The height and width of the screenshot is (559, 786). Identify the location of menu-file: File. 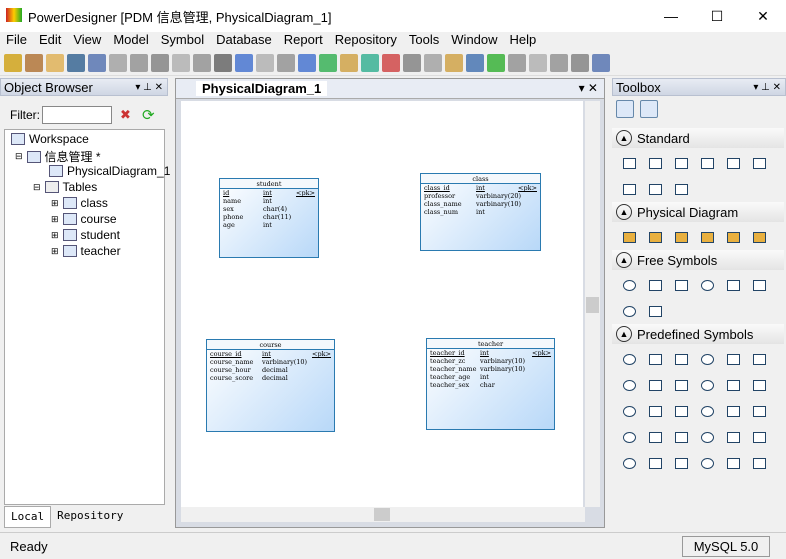
(16, 41).